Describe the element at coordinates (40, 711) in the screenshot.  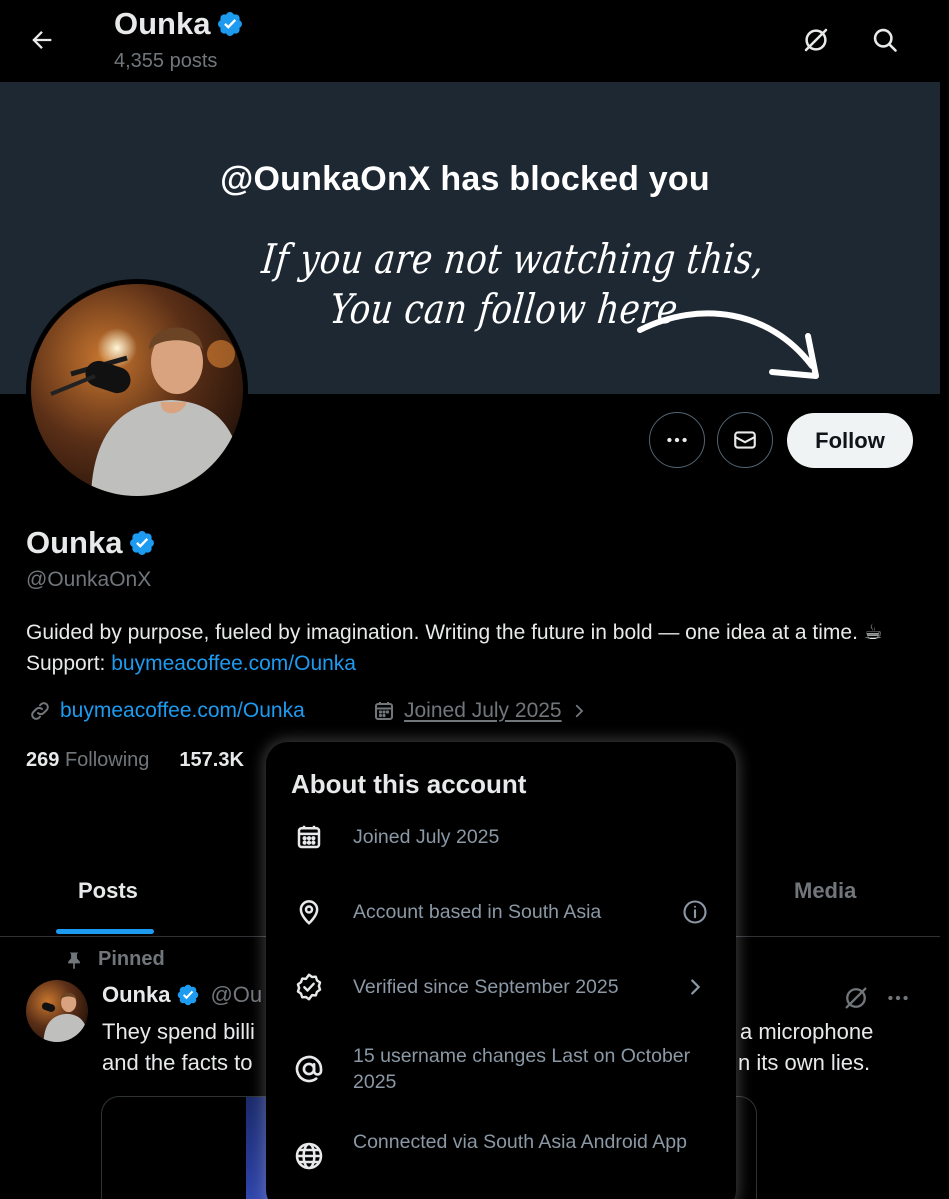
I see `link-icon` at that location.